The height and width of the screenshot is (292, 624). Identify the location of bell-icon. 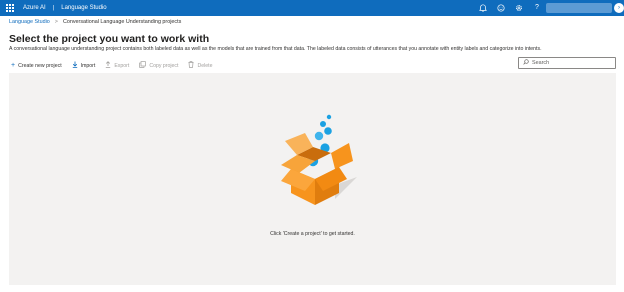
(483, 8).